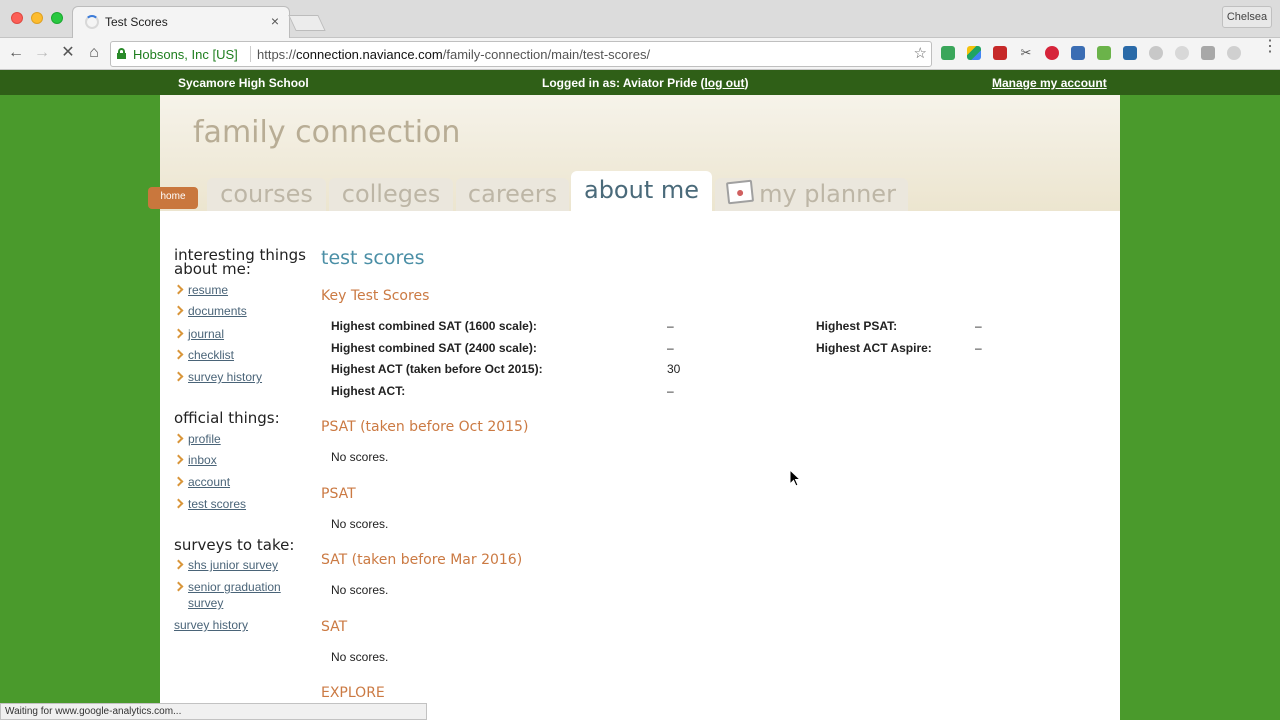  Describe the element at coordinates (974, 53) in the screenshot. I see `extension-drive-icon` at that location.